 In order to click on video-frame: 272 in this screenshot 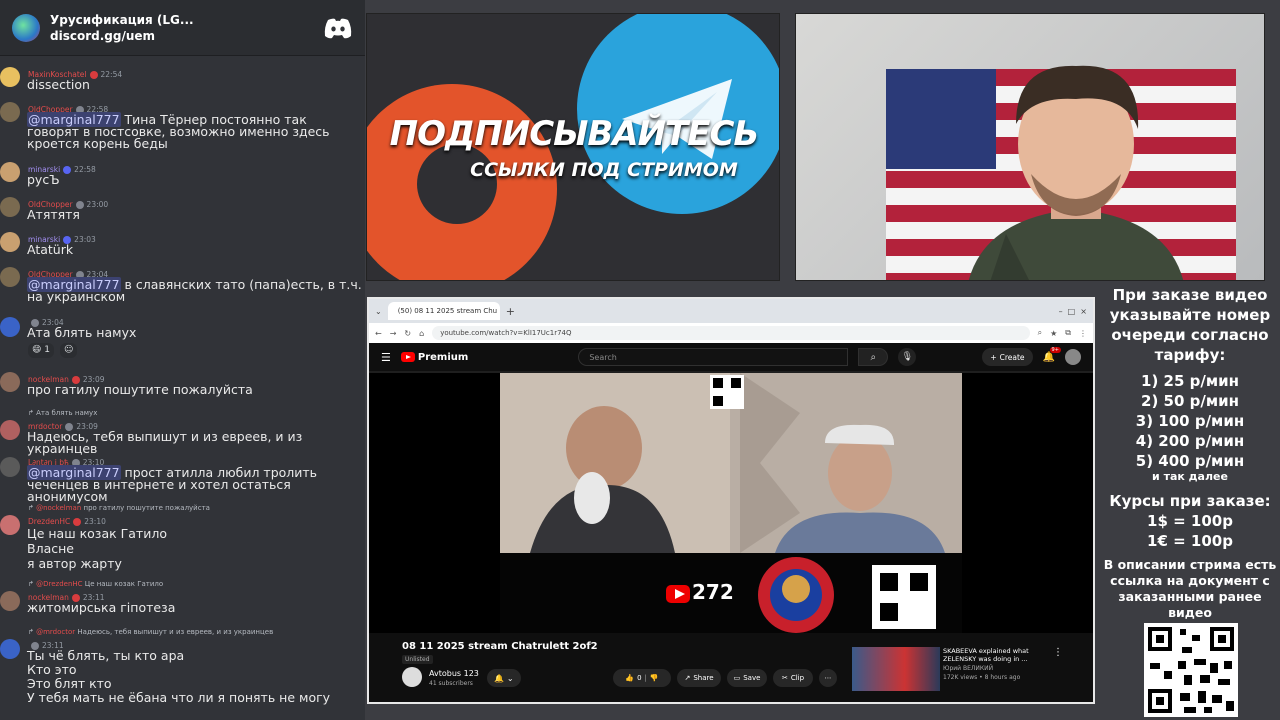, I will do `click(731, 503)`.